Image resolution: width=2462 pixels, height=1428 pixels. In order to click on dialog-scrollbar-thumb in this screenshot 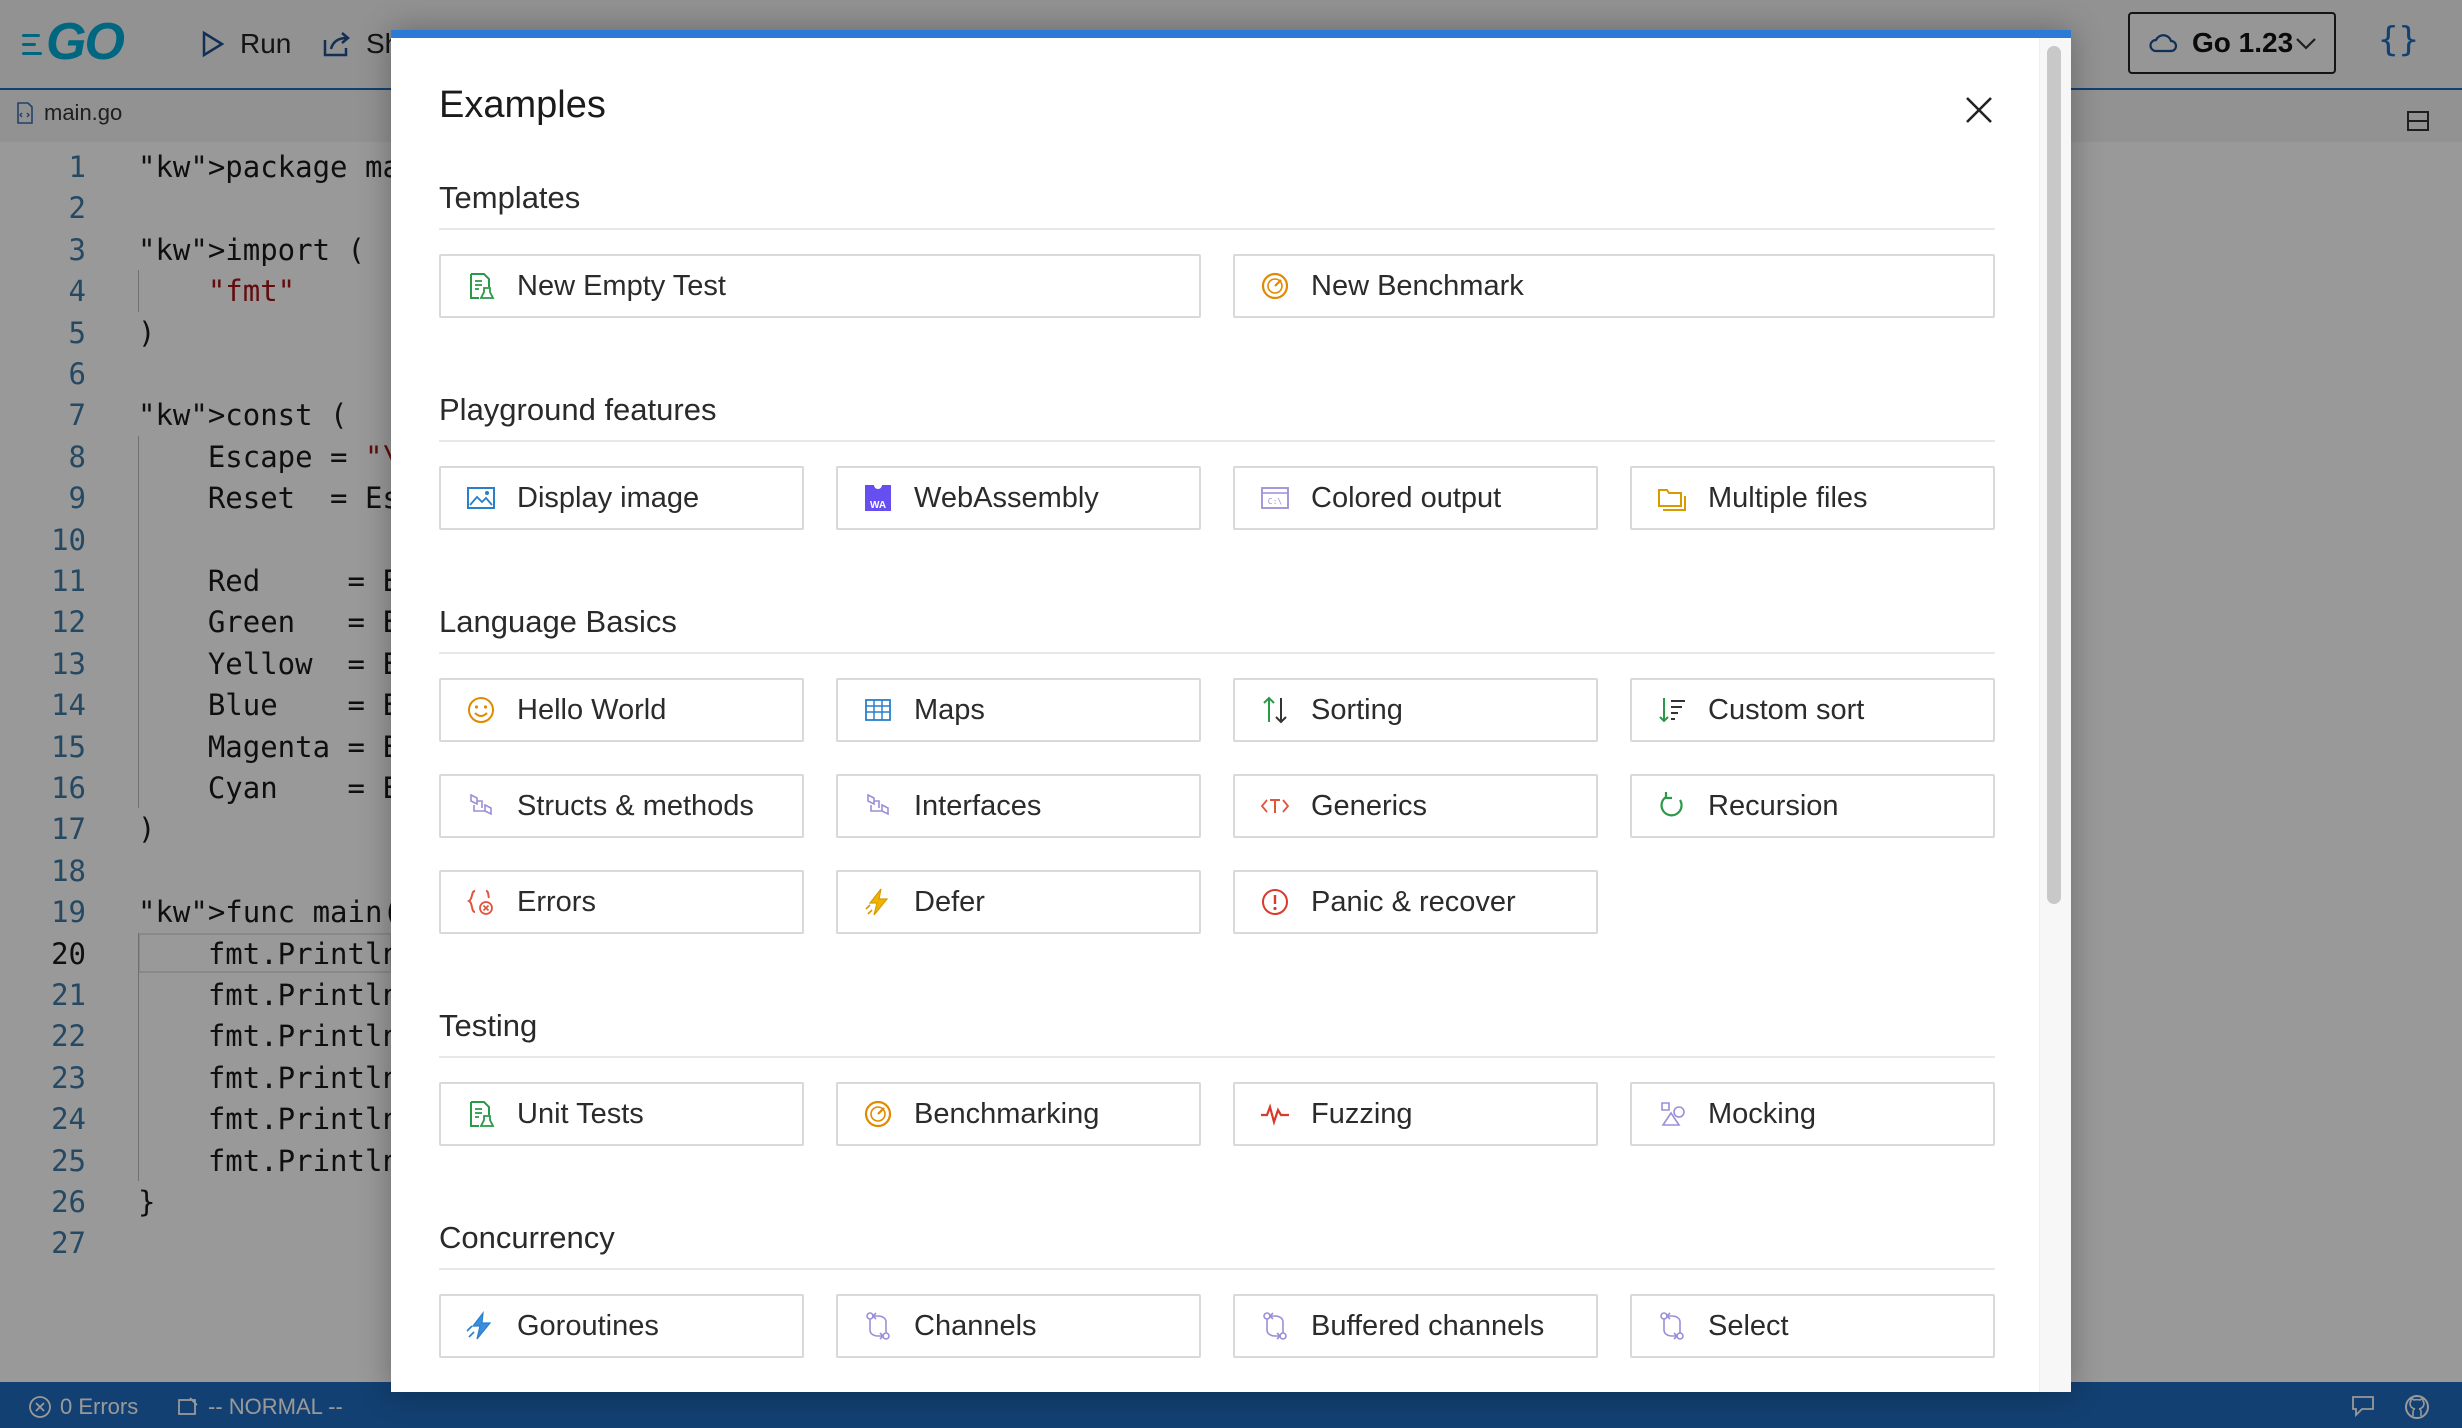, I will do `click(2054, 475)`.